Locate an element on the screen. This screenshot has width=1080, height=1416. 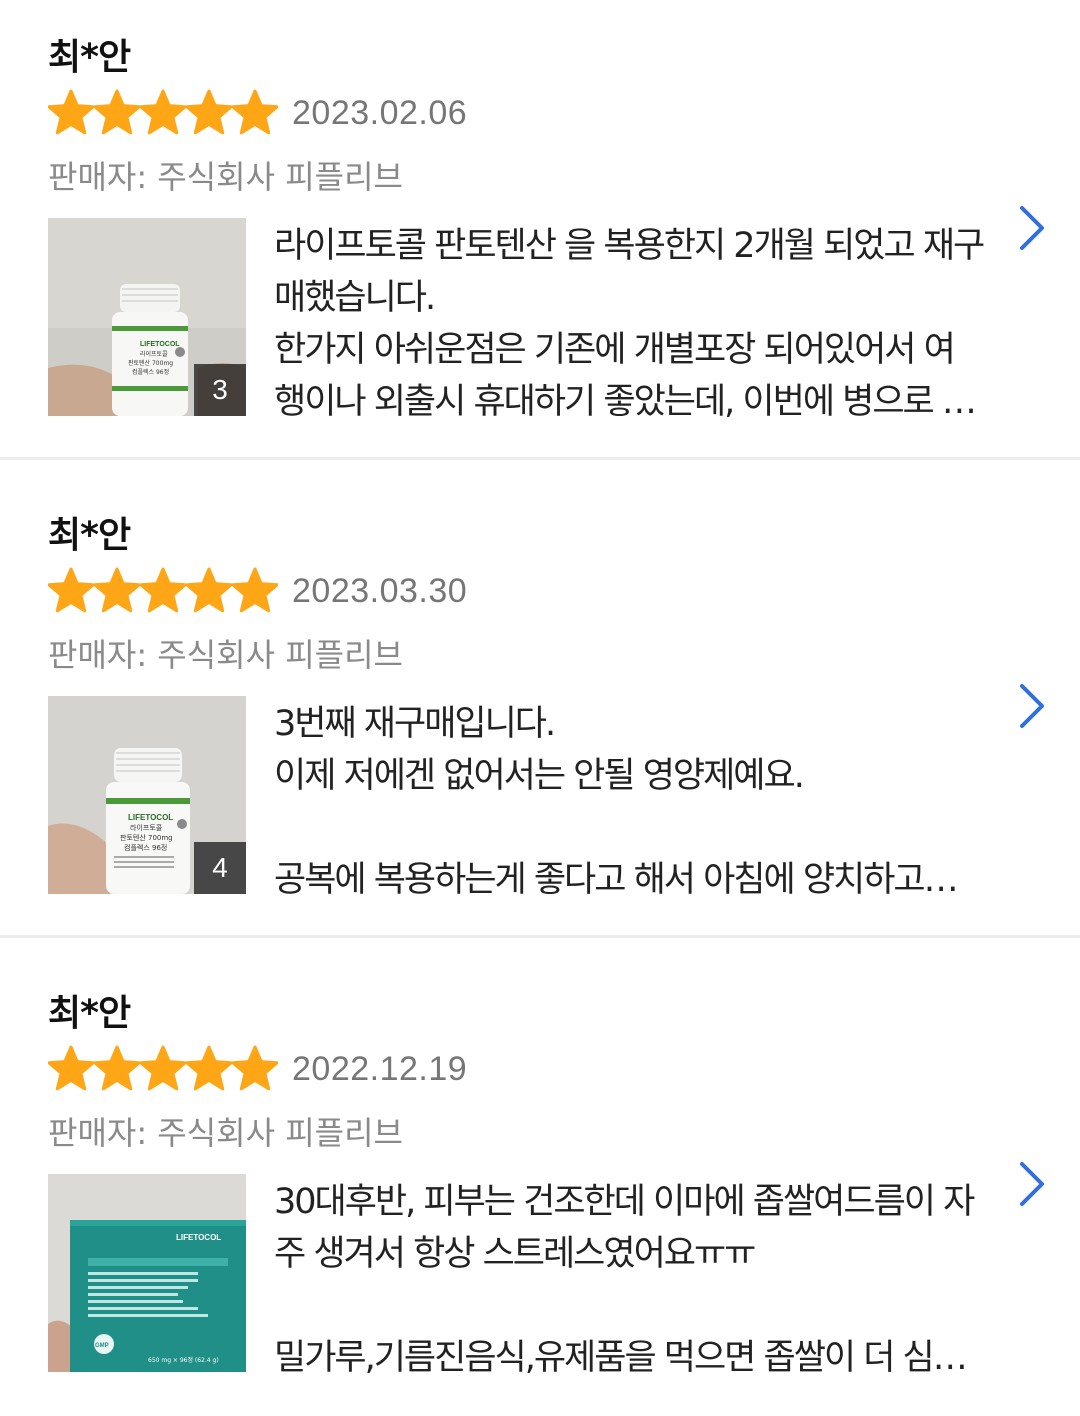
review-date: 2022.12.19 is located at coordinates (380, 1068).